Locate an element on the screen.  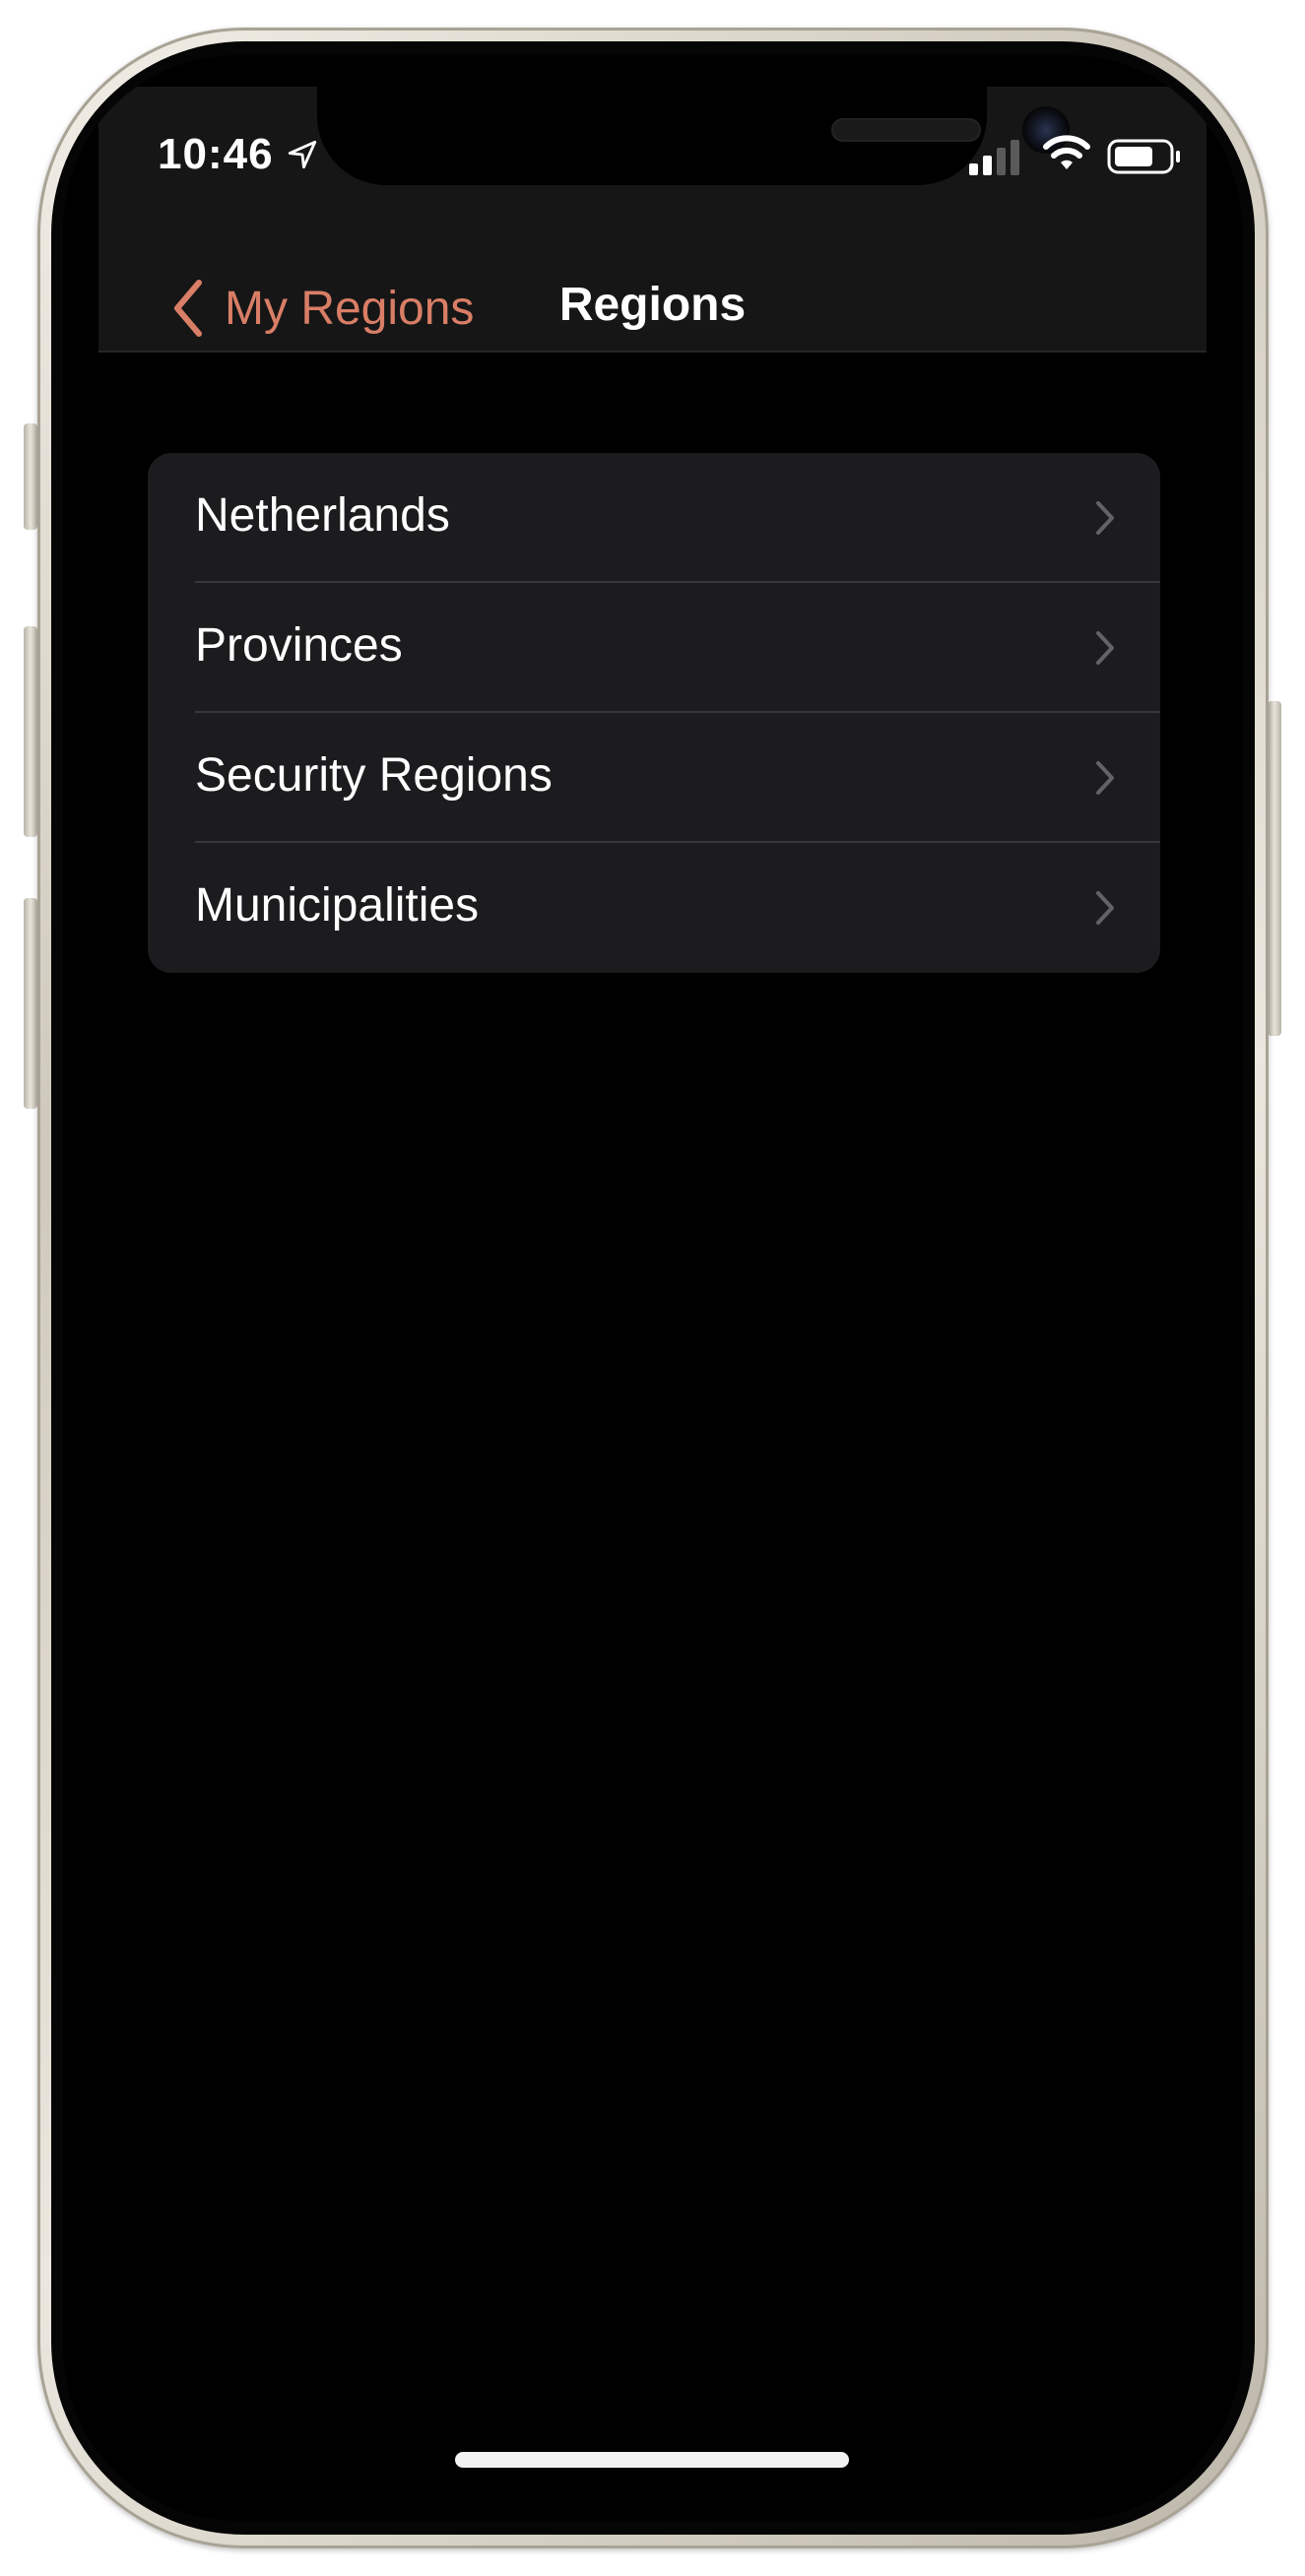
wifi-icon is located at coordinates (1066, 152).